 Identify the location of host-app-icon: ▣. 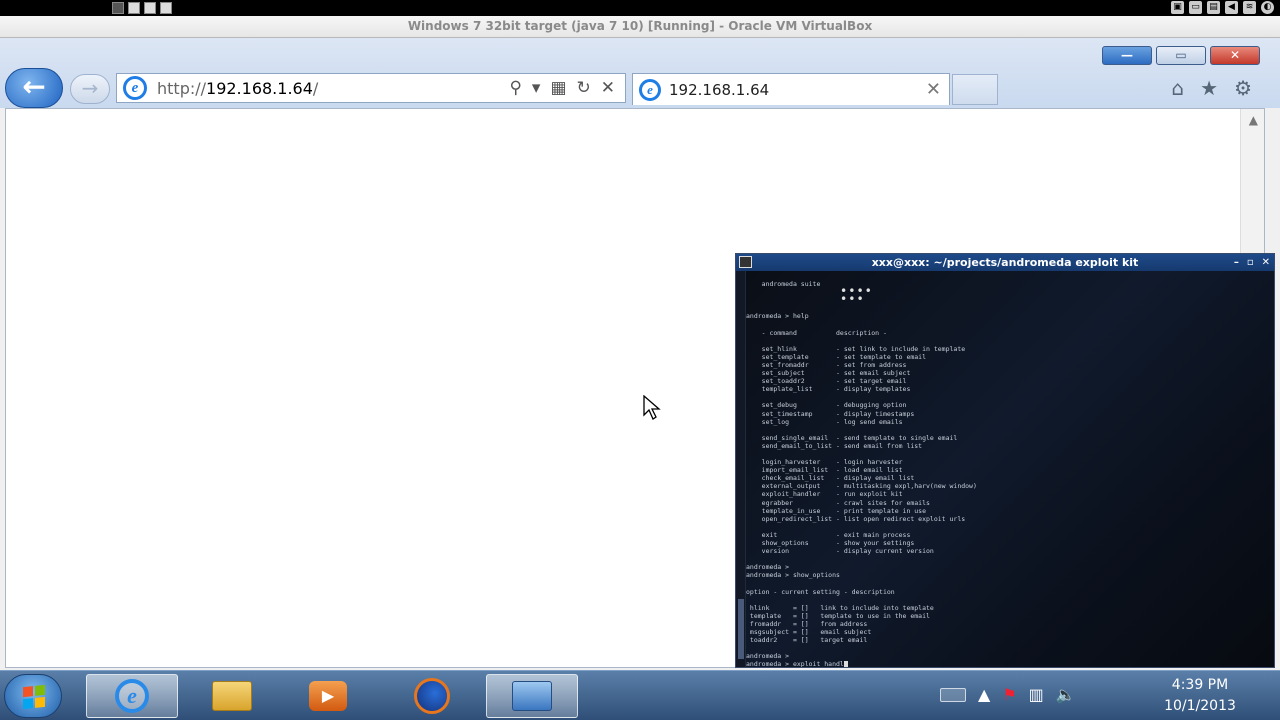
(1177, 7).